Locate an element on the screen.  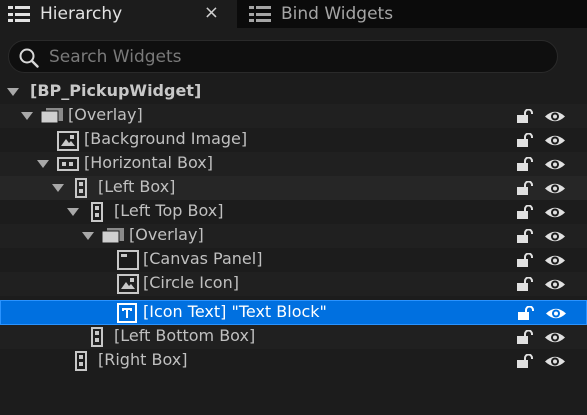
close-icon: × is located at coordinates (211, 12).